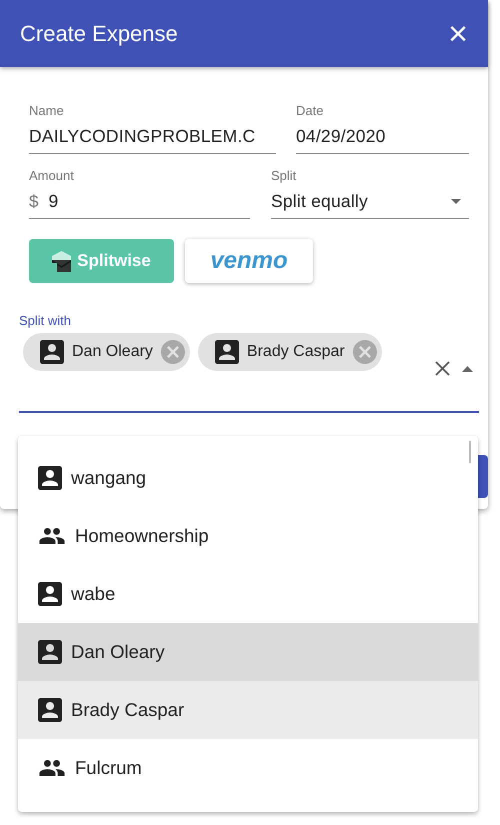 This screenshot has height=825, width=500. Describe the element at coordinates (248, 652) in the screenshot. I see `option-item: Dan Oleary` at that location.